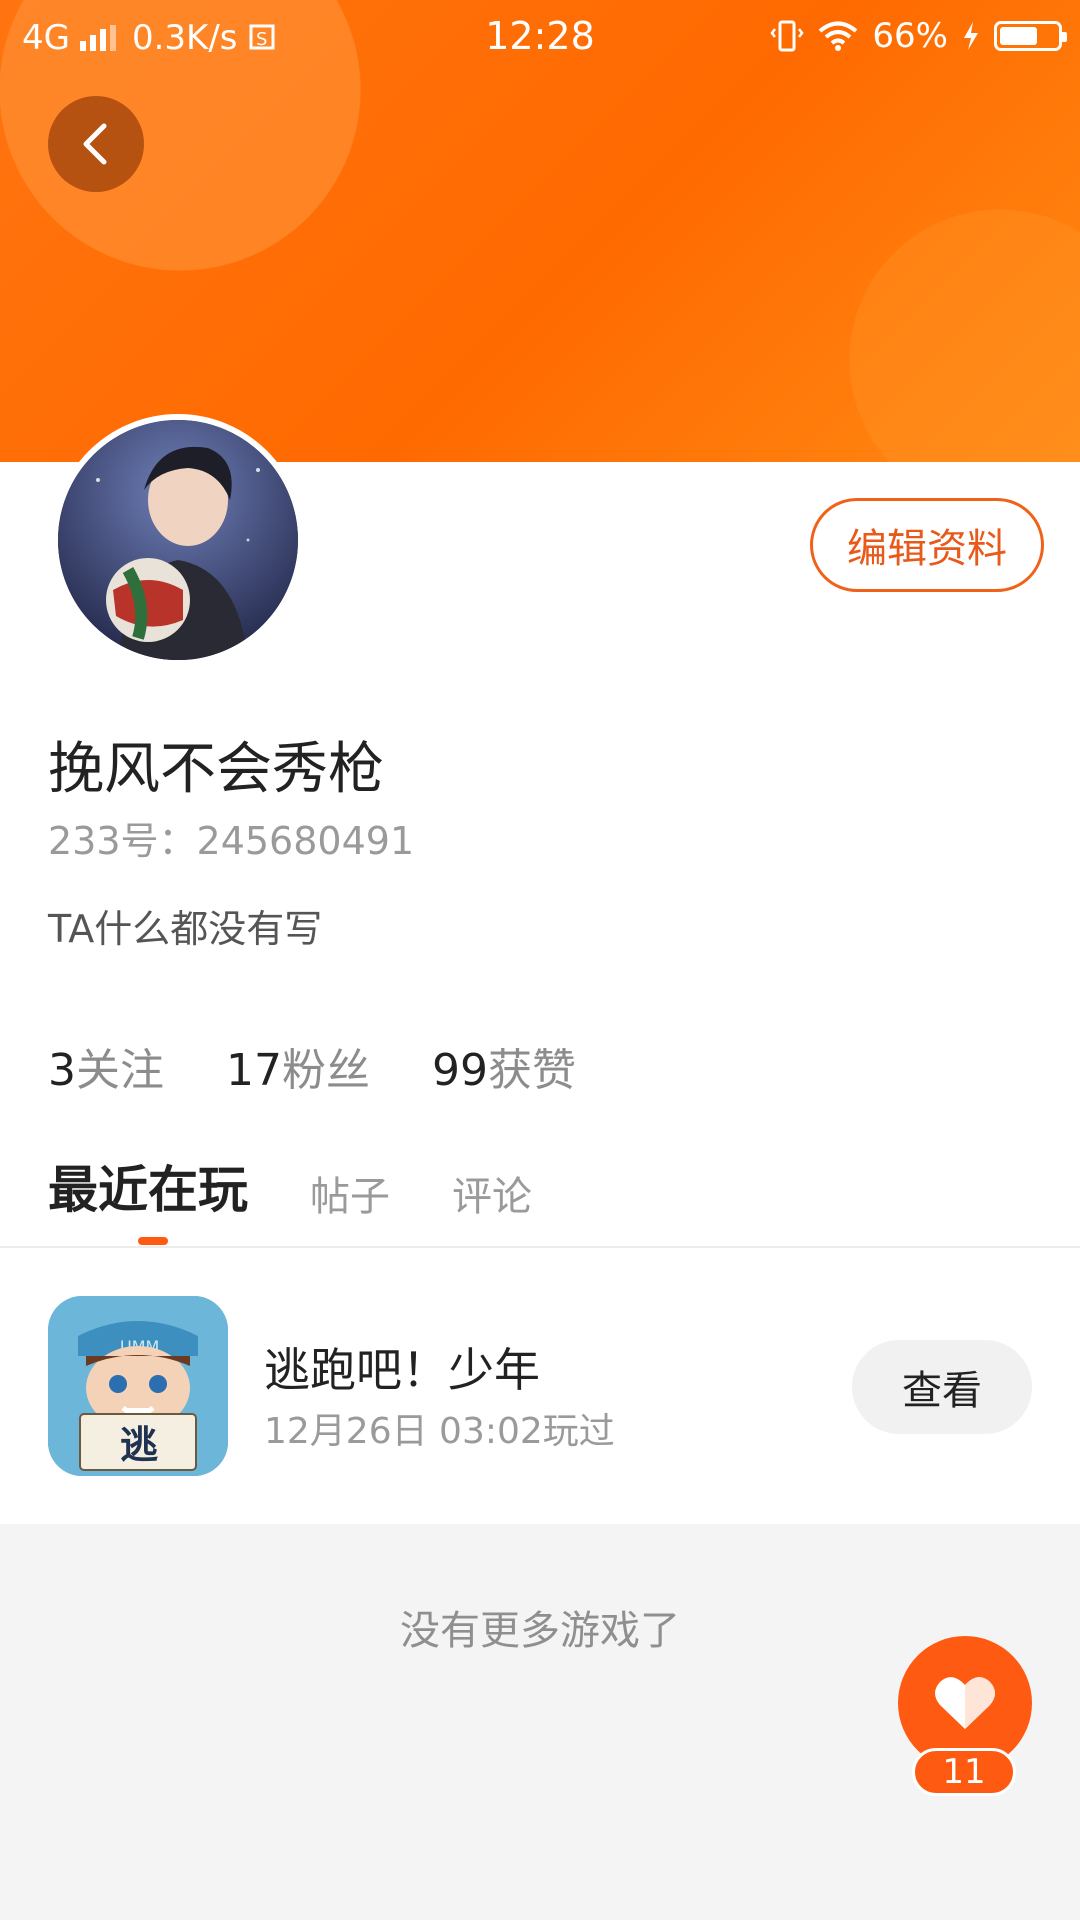  I want to click on status-bar: 4G 0.3K/s S 12:28 66%, so click(540, 38).